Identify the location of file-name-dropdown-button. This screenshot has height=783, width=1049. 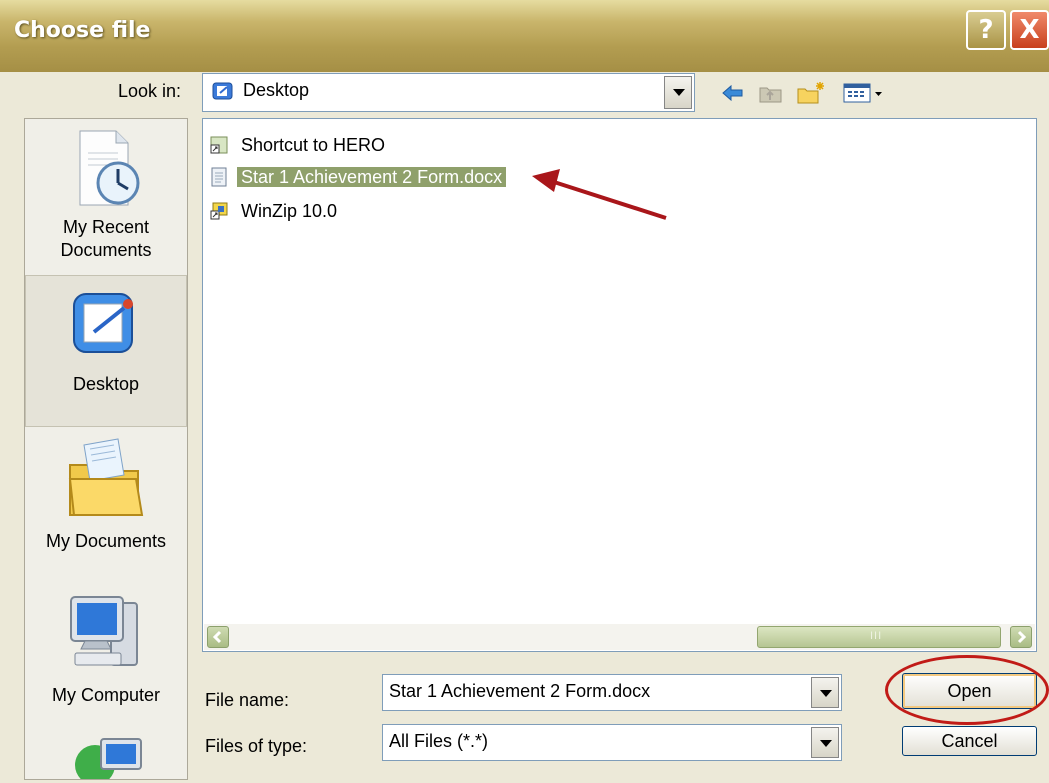
(825, 692).